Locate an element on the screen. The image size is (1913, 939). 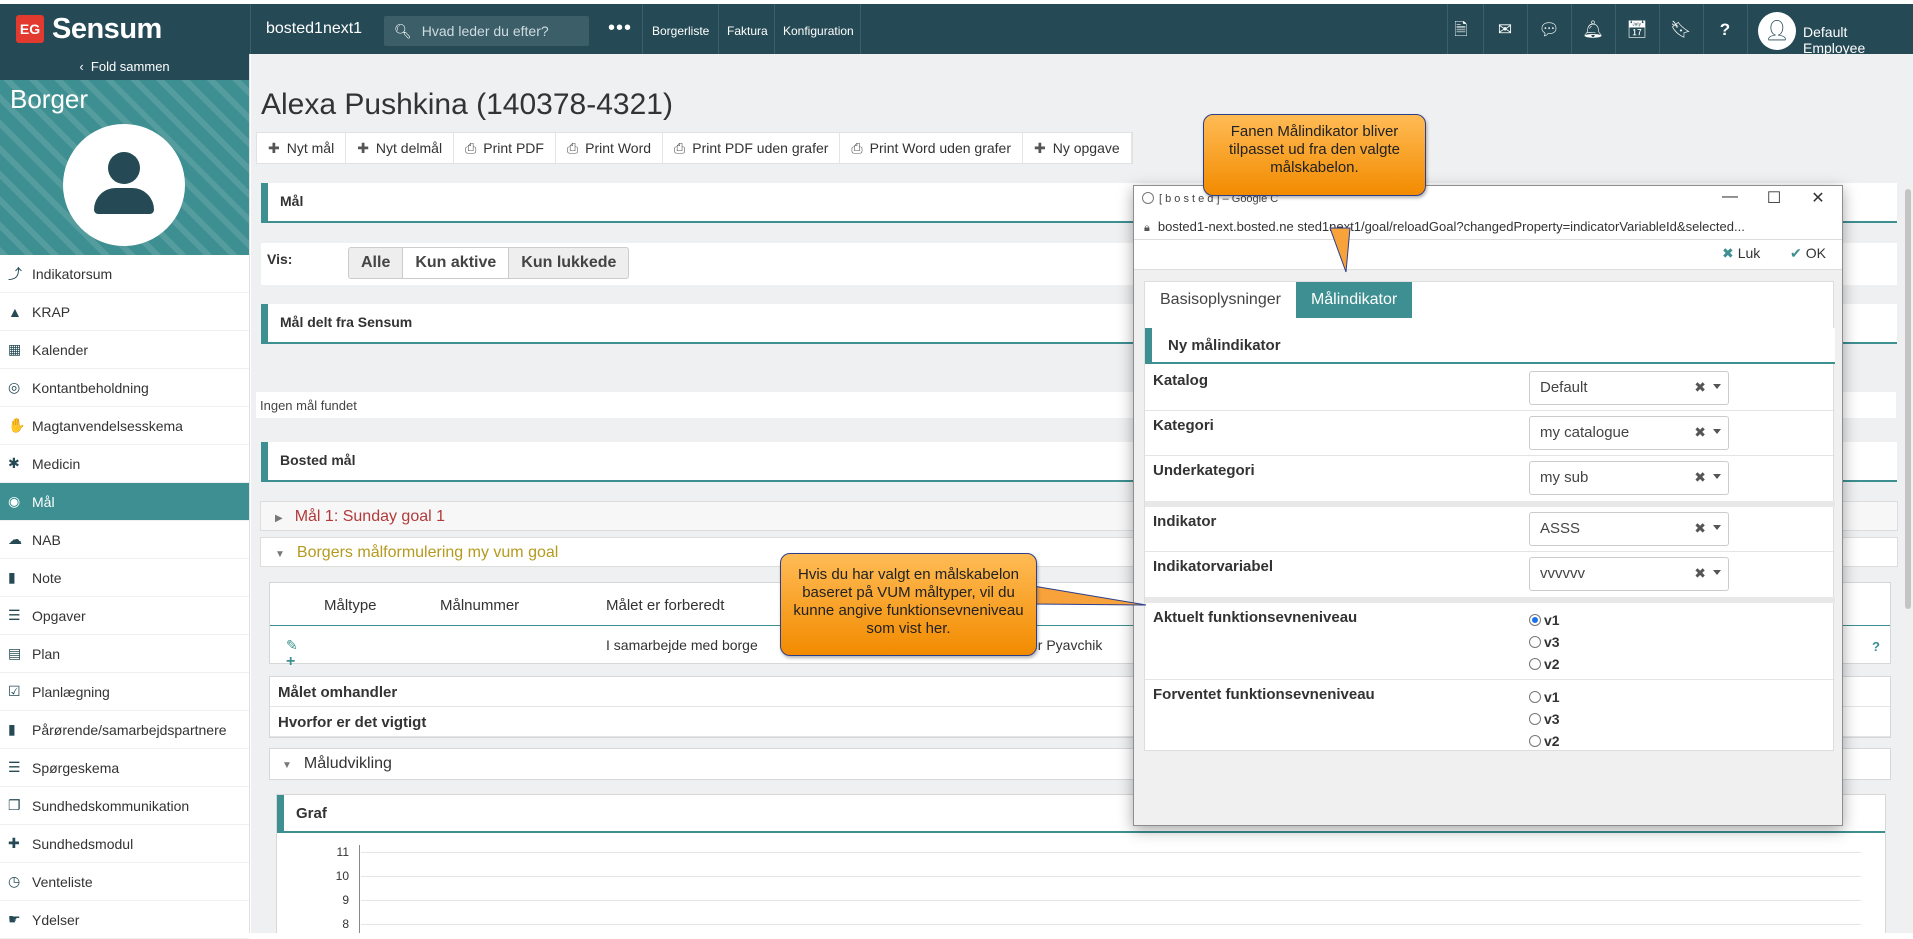
help-question-icon: ? is located at coordinates (1876, 646).